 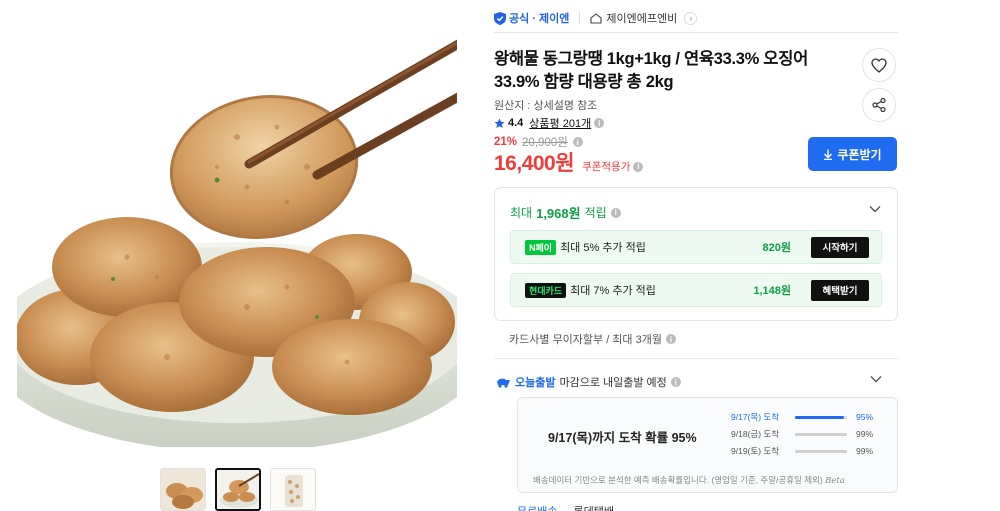 What do you see at coordinates (840, 247) in the screenshot?
I see `start-button: 시작하기` at bounding box center [840, 247].